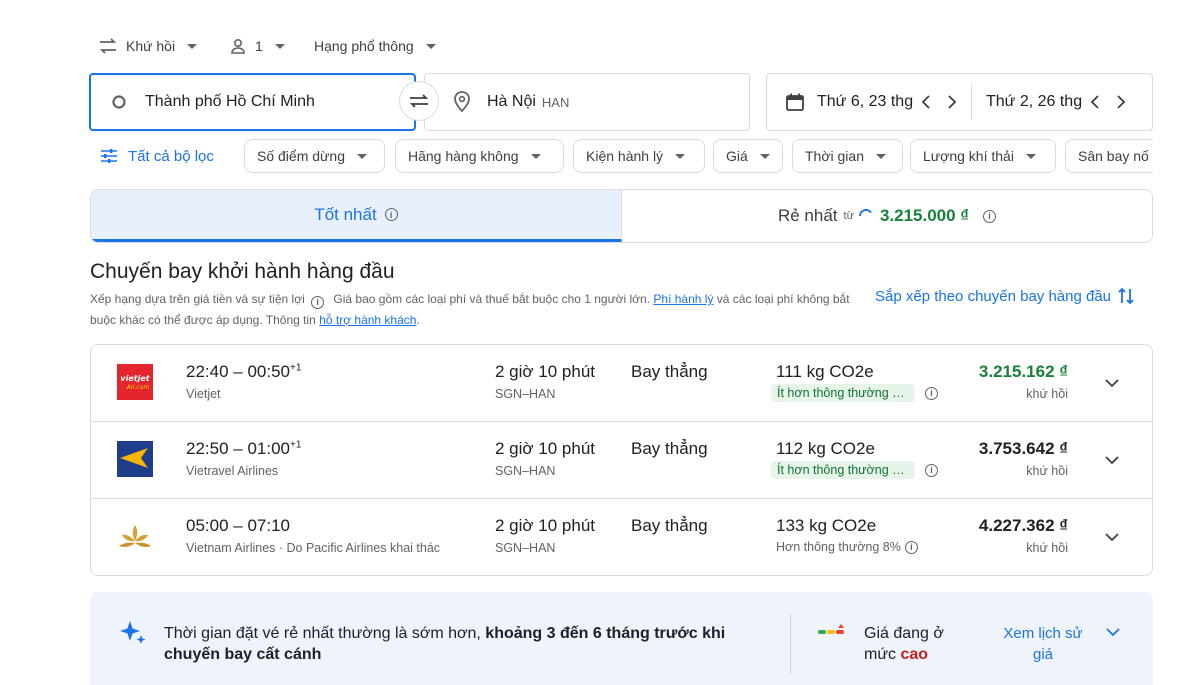  I want to click on return-prev-button, so click(1095, 102).